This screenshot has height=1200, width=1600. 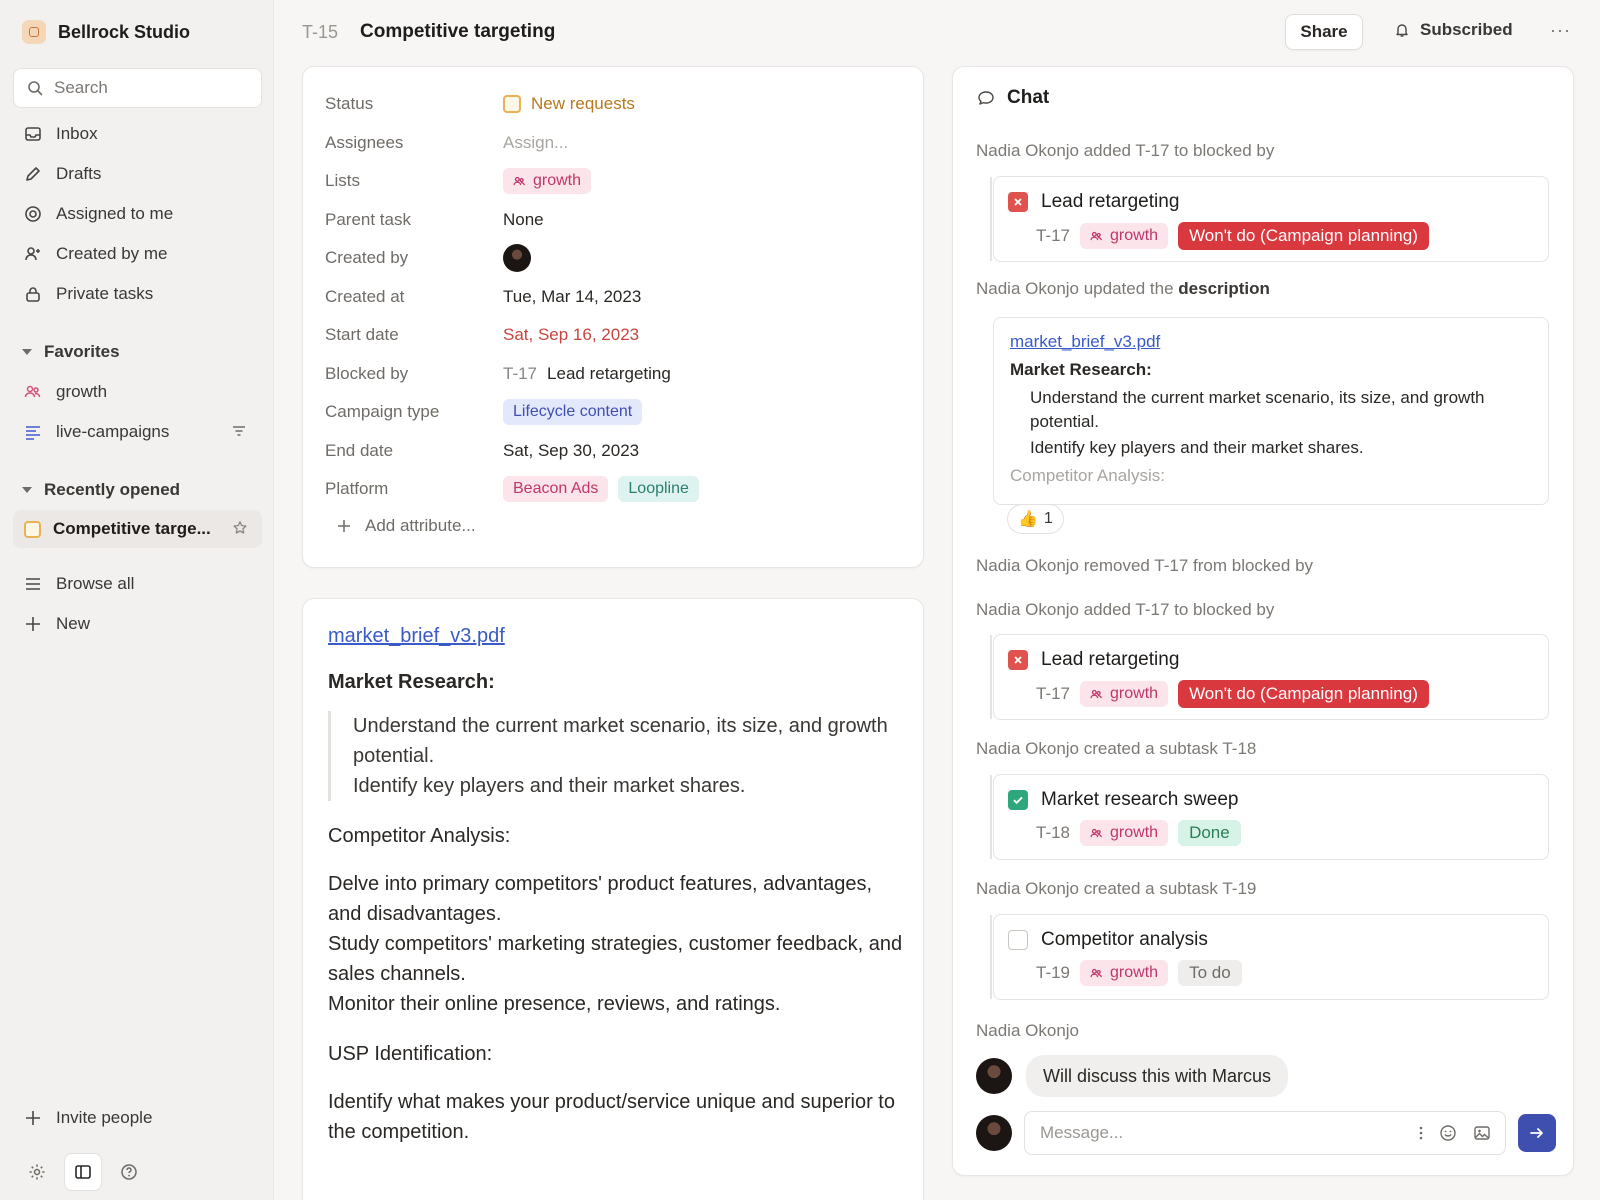 I want to click on gear-icon, so click(x=37, y=1172).